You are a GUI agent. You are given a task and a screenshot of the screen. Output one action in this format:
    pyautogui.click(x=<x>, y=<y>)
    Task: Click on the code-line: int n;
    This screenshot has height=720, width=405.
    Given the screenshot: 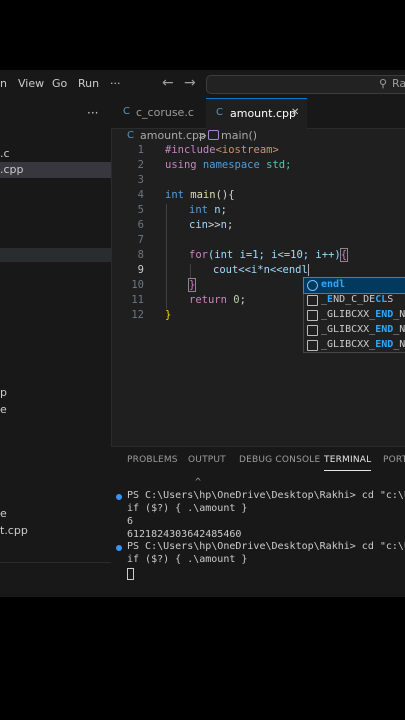 What is the action you would take?
    pyautogui.click(x=208, y=210)
    